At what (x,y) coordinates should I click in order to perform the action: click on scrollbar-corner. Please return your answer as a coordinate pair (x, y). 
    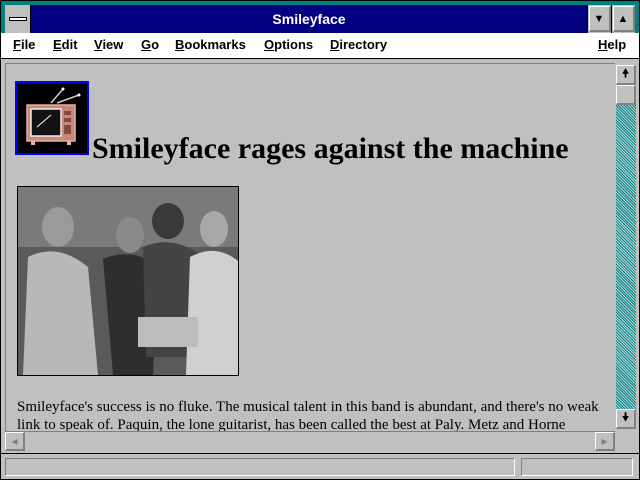
    Looking at the image, I should click on (626, 441).